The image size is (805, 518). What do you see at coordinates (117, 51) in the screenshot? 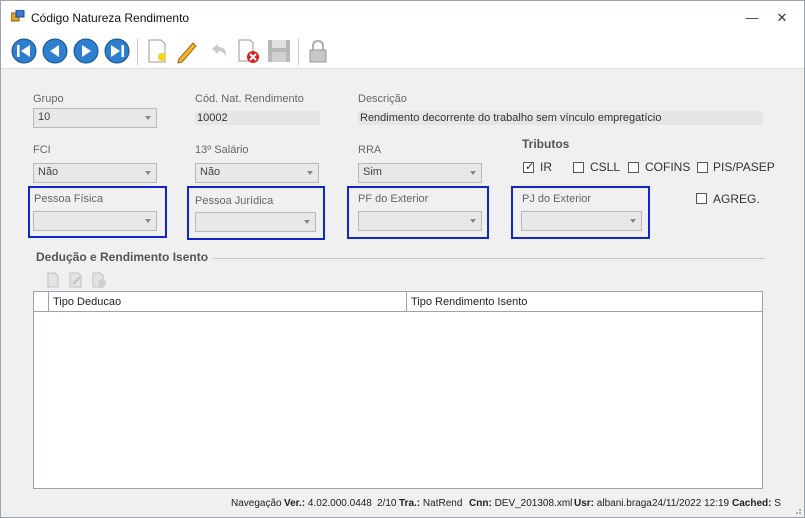
I see `last-record-button` at bounding box center [117, 51].